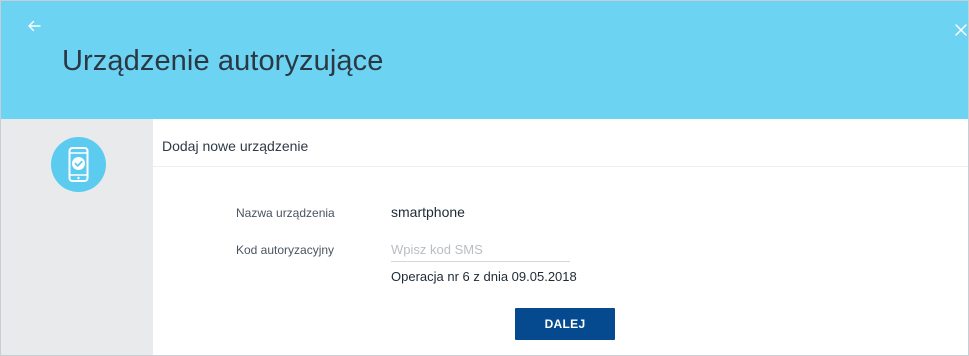 The height and width of the screenshot is (356, 969). Describe the element at coordinates (565, 324) in the screenshot. I see `next-button: DALEJ` at that location.